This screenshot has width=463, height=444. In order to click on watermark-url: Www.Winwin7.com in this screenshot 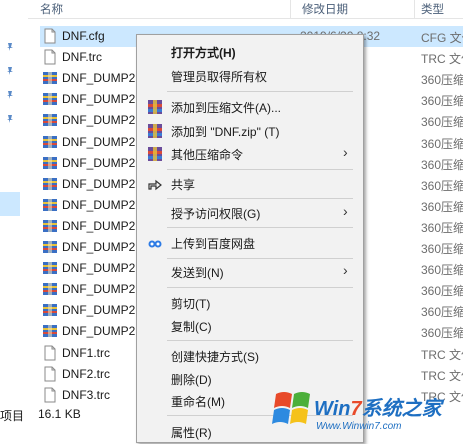, I will do `click(359, 426)`.